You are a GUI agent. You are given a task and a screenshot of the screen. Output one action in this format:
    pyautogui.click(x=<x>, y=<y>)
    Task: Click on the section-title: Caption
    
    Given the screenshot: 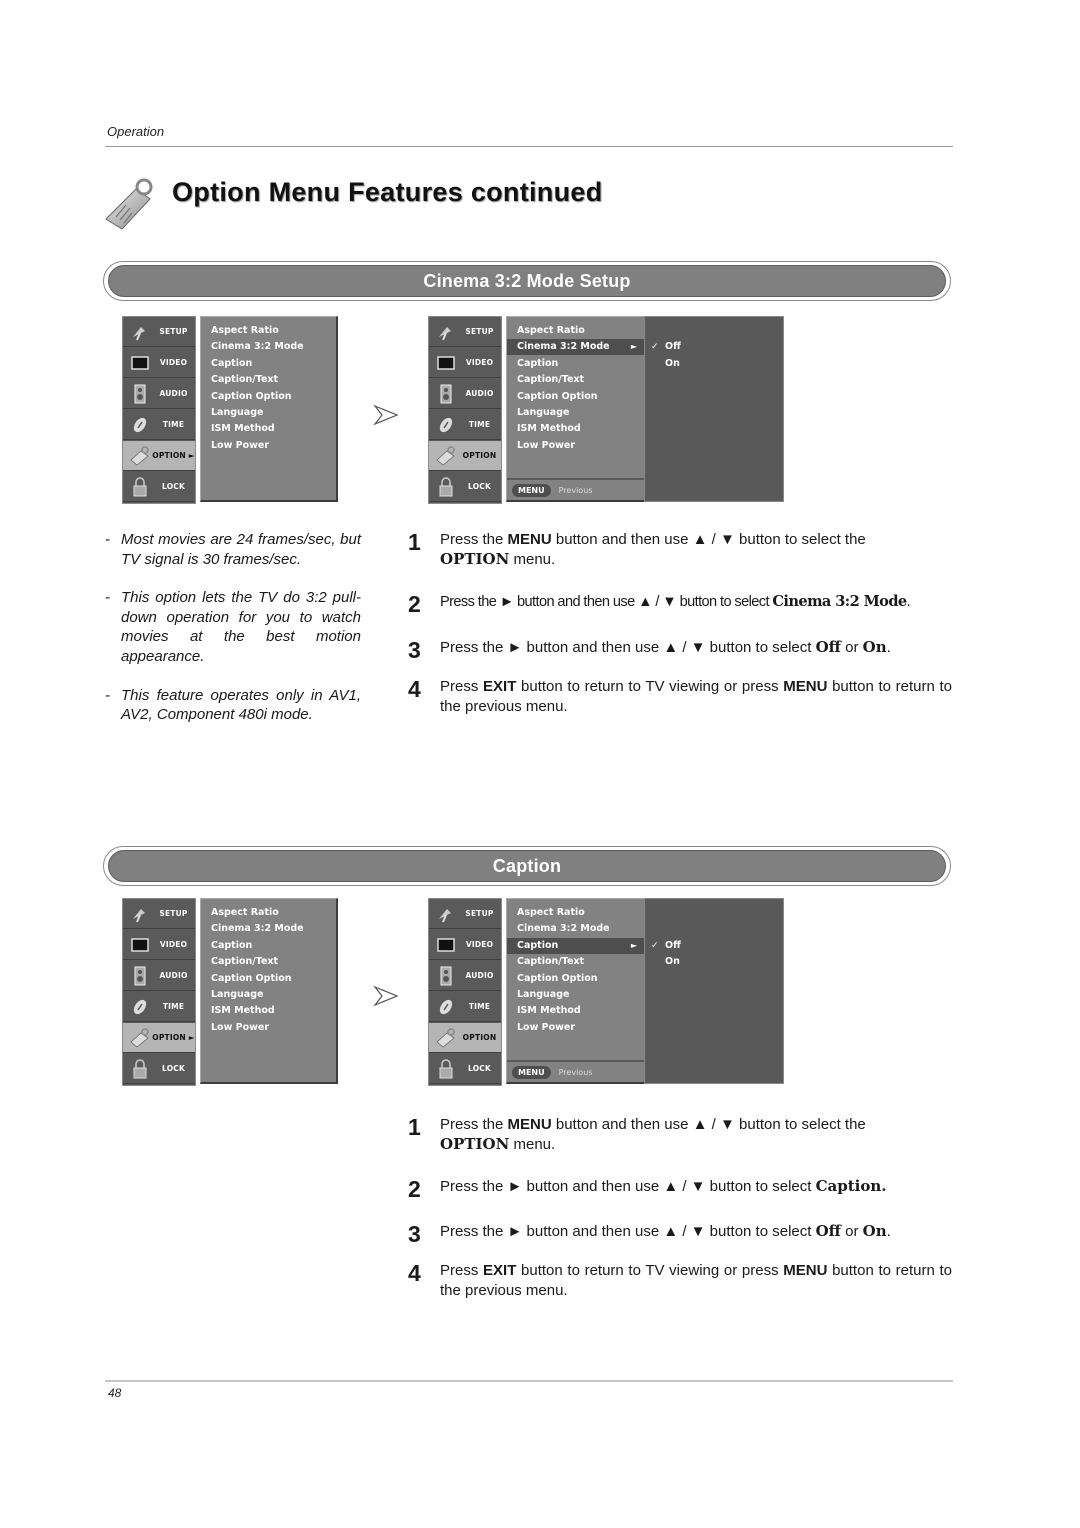 What is the action you would take?
    pyautogui.click(x=527, y=865)
    